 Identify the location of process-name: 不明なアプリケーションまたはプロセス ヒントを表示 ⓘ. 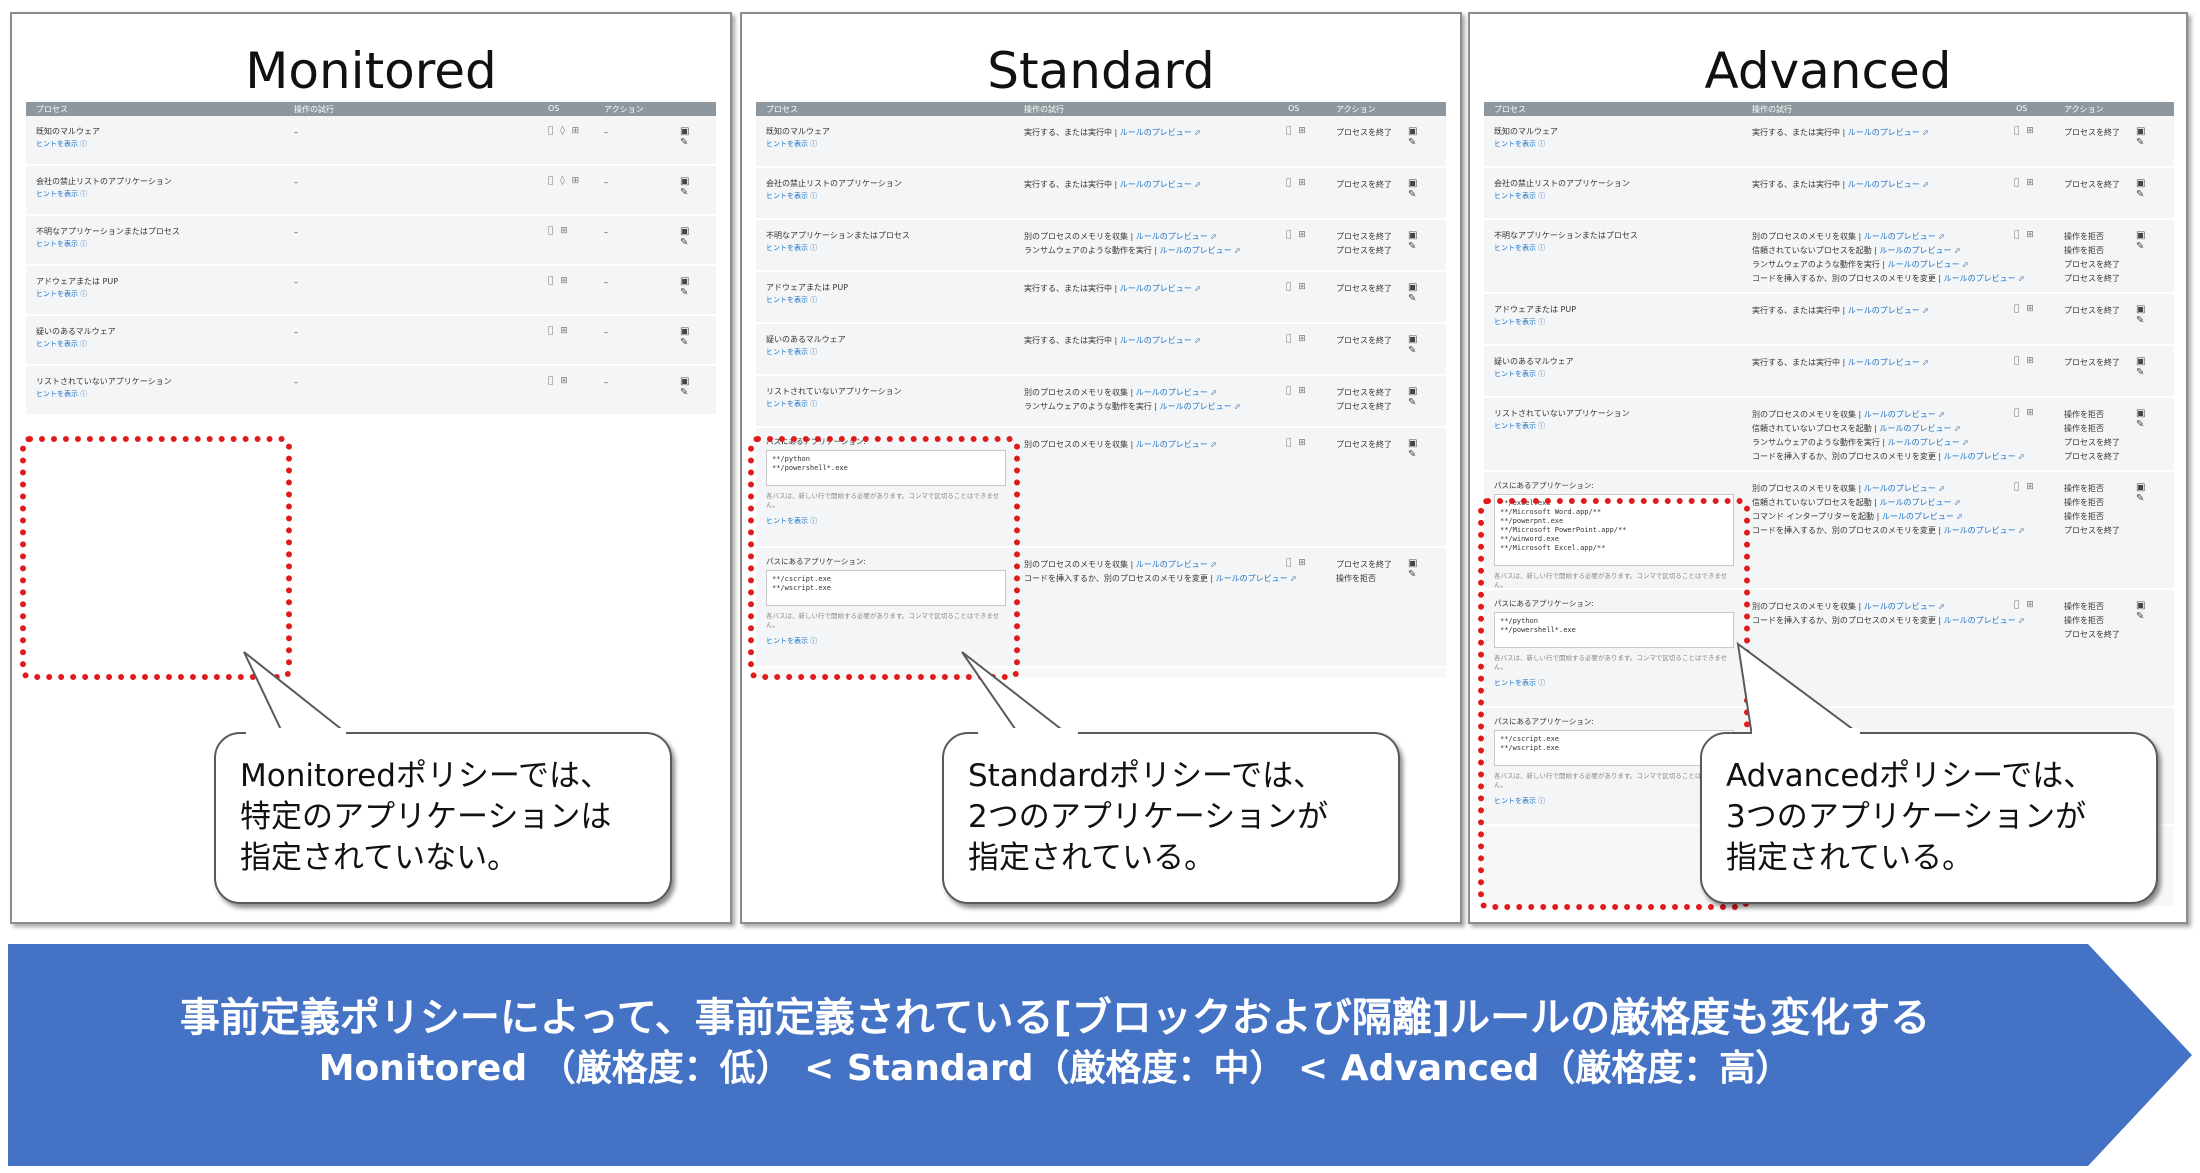
(161, 237).